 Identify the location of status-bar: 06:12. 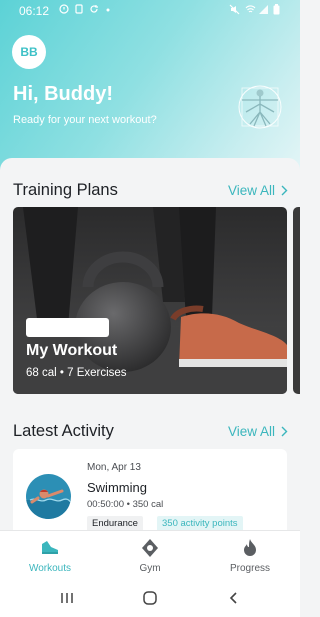
(150, 11).